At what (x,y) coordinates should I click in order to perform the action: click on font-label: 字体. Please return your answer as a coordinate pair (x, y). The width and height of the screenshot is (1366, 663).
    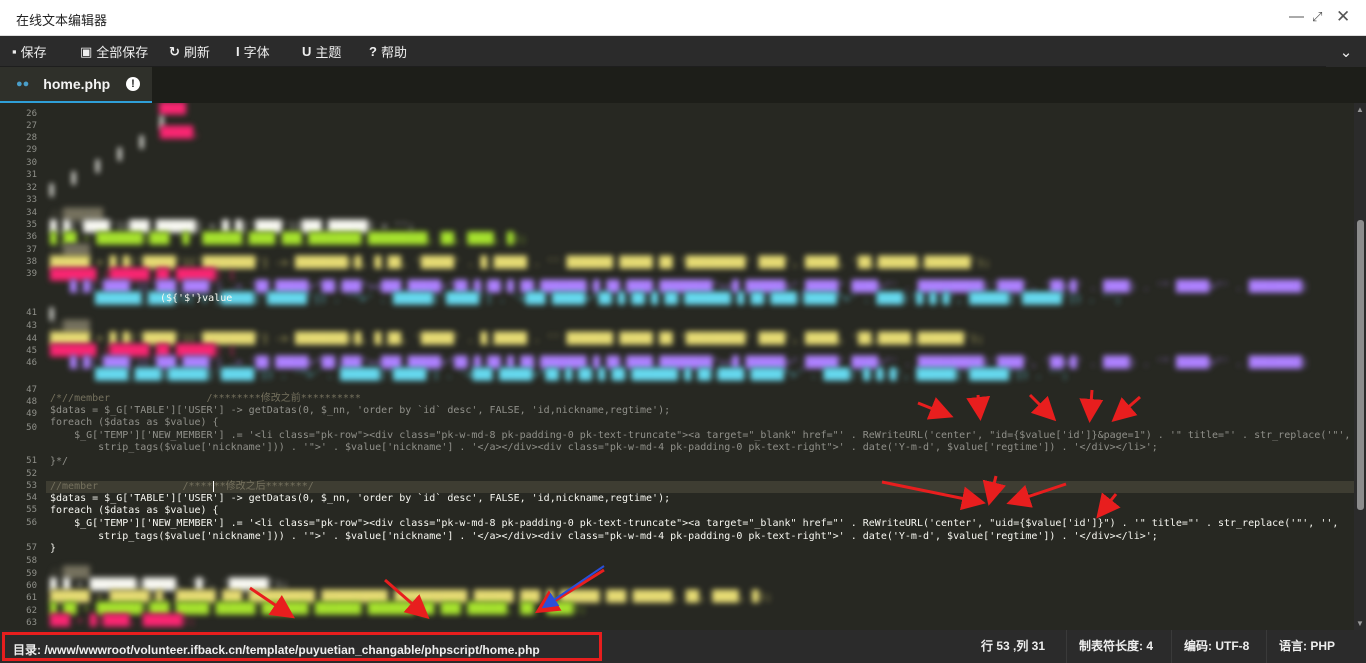
    Looking at the image, I should click on (256, 52).